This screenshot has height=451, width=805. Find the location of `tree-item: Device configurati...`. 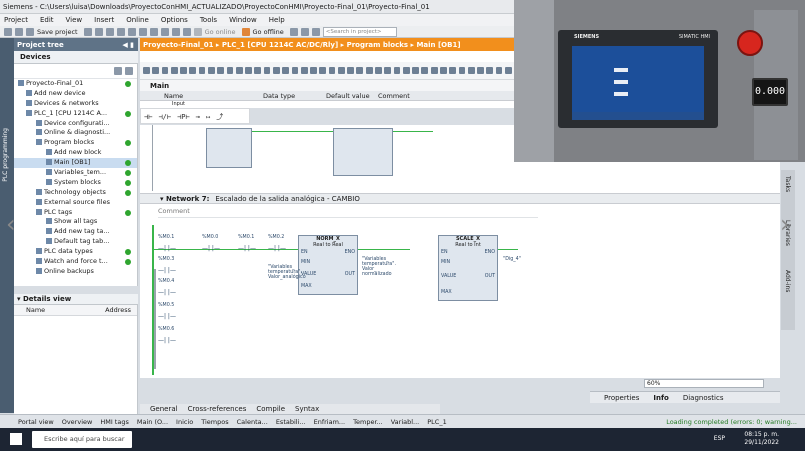

tree-item: Device configurati... is located at coordinates (75, 124).